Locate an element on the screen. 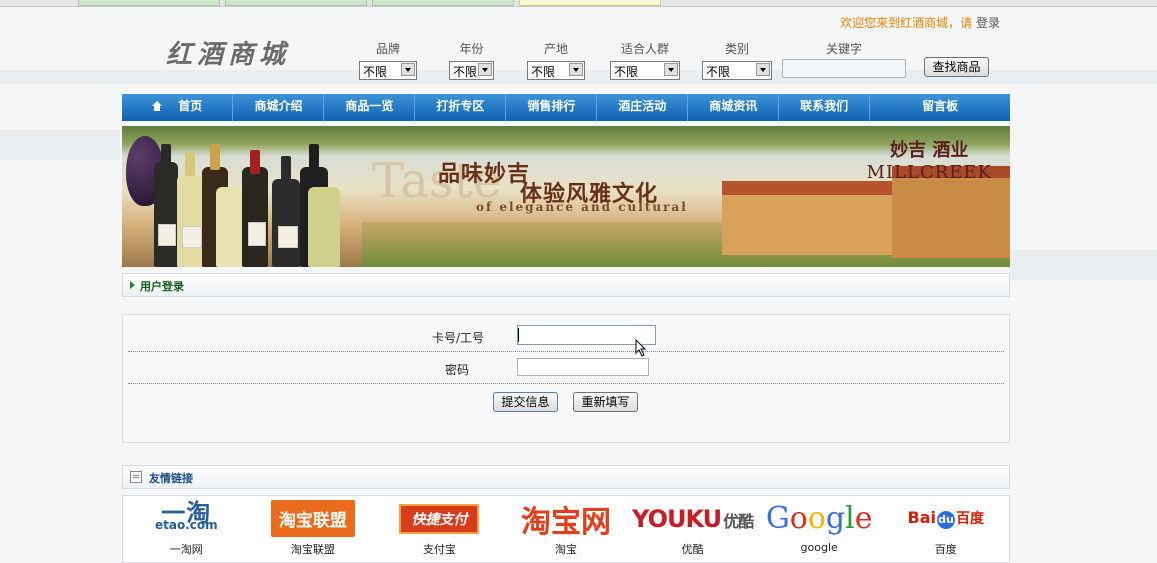  welcome-text: 欢迎您来到红酒商城，请 is located at coordinates (906, 23).